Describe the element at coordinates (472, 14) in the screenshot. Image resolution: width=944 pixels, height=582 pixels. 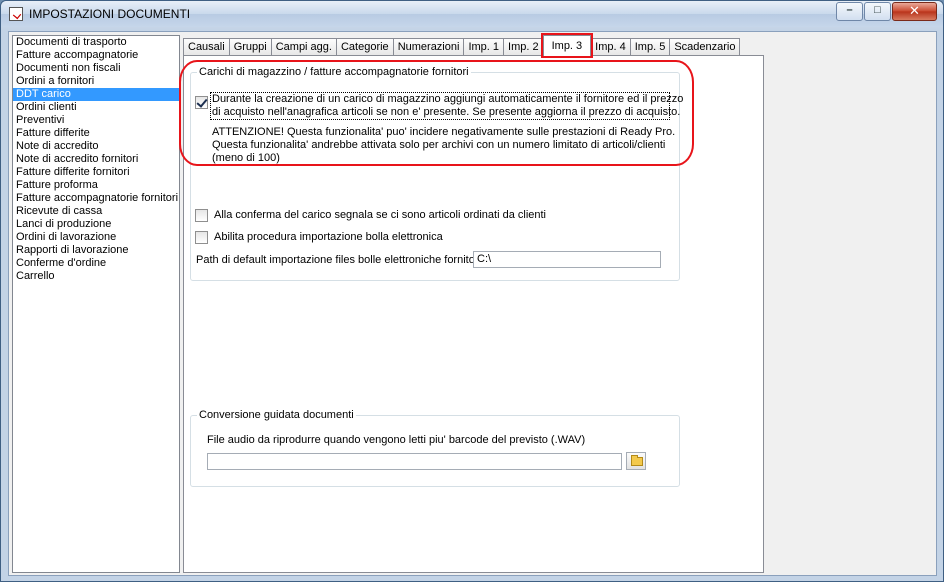
I see `title-bar: IMPOSTAZIONI DOCUMENTI – □ ✕` at that location.